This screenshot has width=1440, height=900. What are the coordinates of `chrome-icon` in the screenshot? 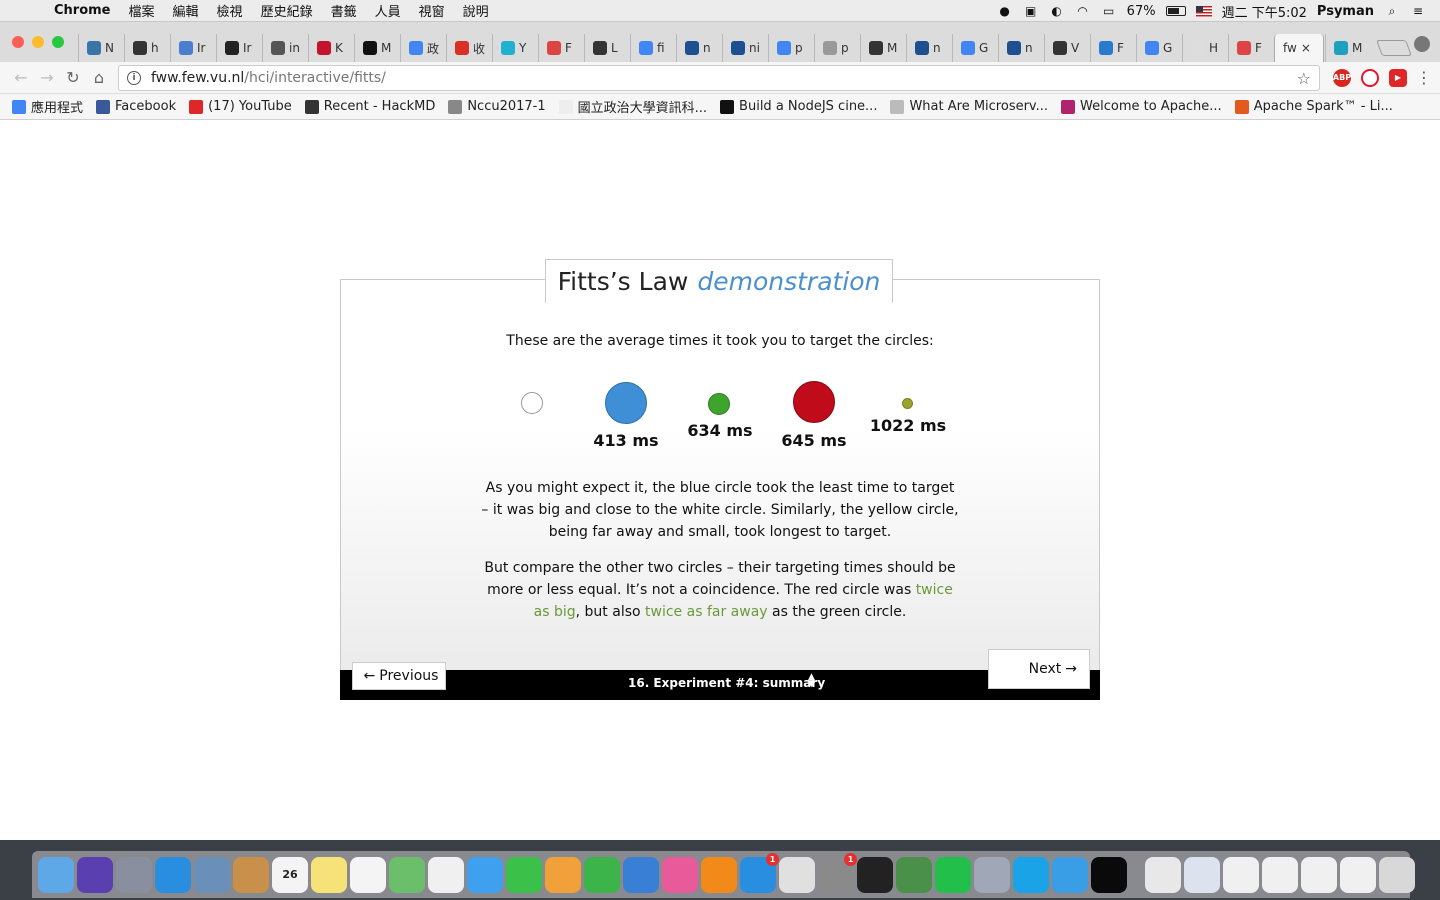 It's located at (797, 874).